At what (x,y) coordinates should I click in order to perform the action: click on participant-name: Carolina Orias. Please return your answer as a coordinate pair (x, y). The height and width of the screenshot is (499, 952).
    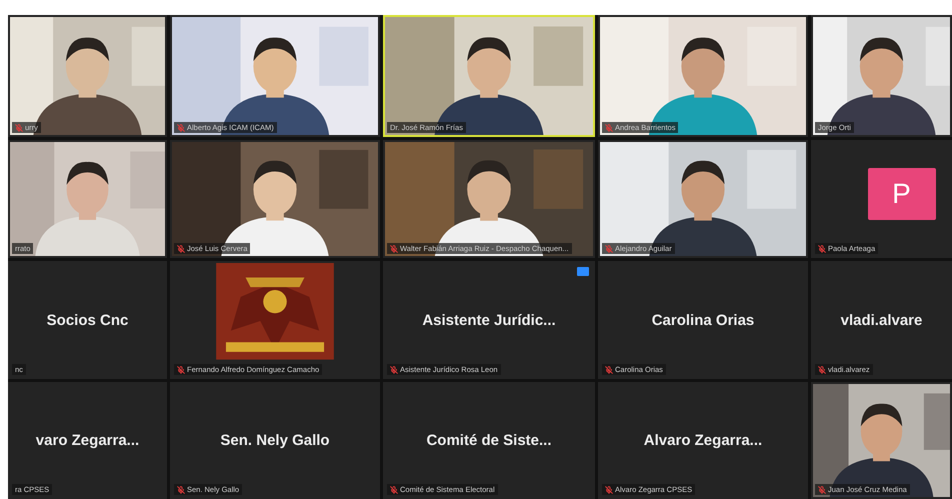
    Looking at the image, I should click on (703, 320).